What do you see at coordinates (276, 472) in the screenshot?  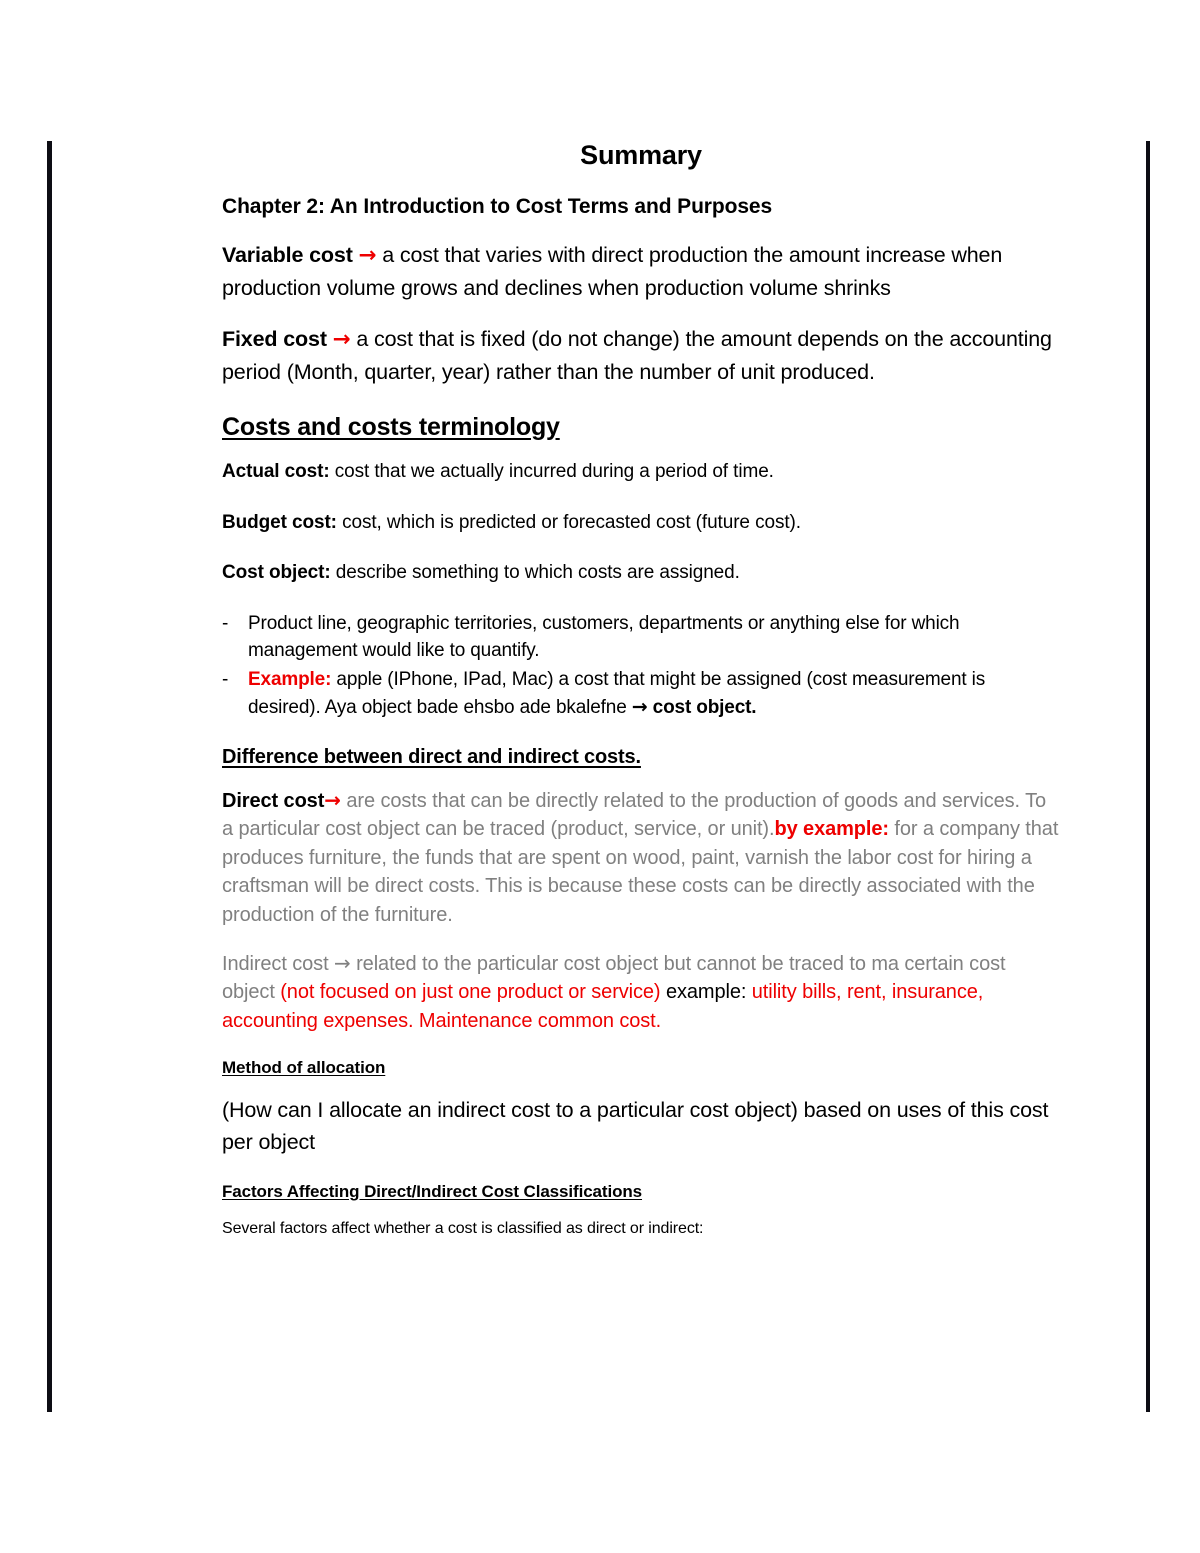 I see `definition-term: Actual cost:` at bounding box center [276, 472].